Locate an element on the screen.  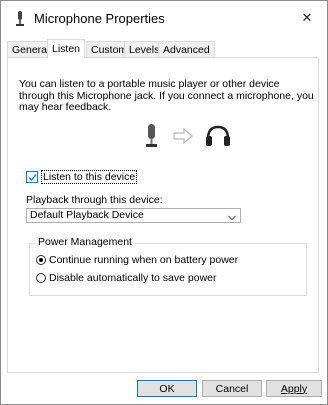
close-button: ✕ is located at coordinates (307, 18).